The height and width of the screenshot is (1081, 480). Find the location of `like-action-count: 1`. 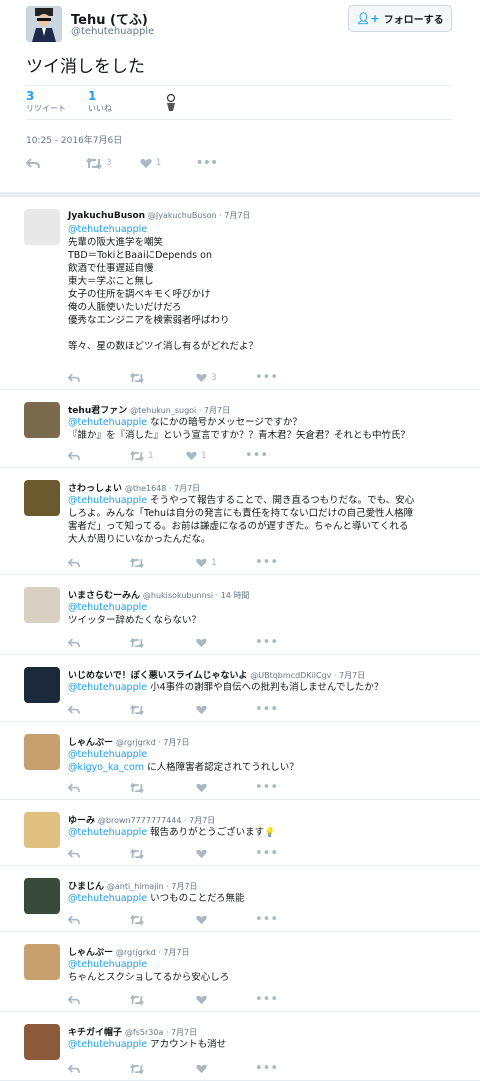

like-action-count: 1 is located at coordinates (158, 163).